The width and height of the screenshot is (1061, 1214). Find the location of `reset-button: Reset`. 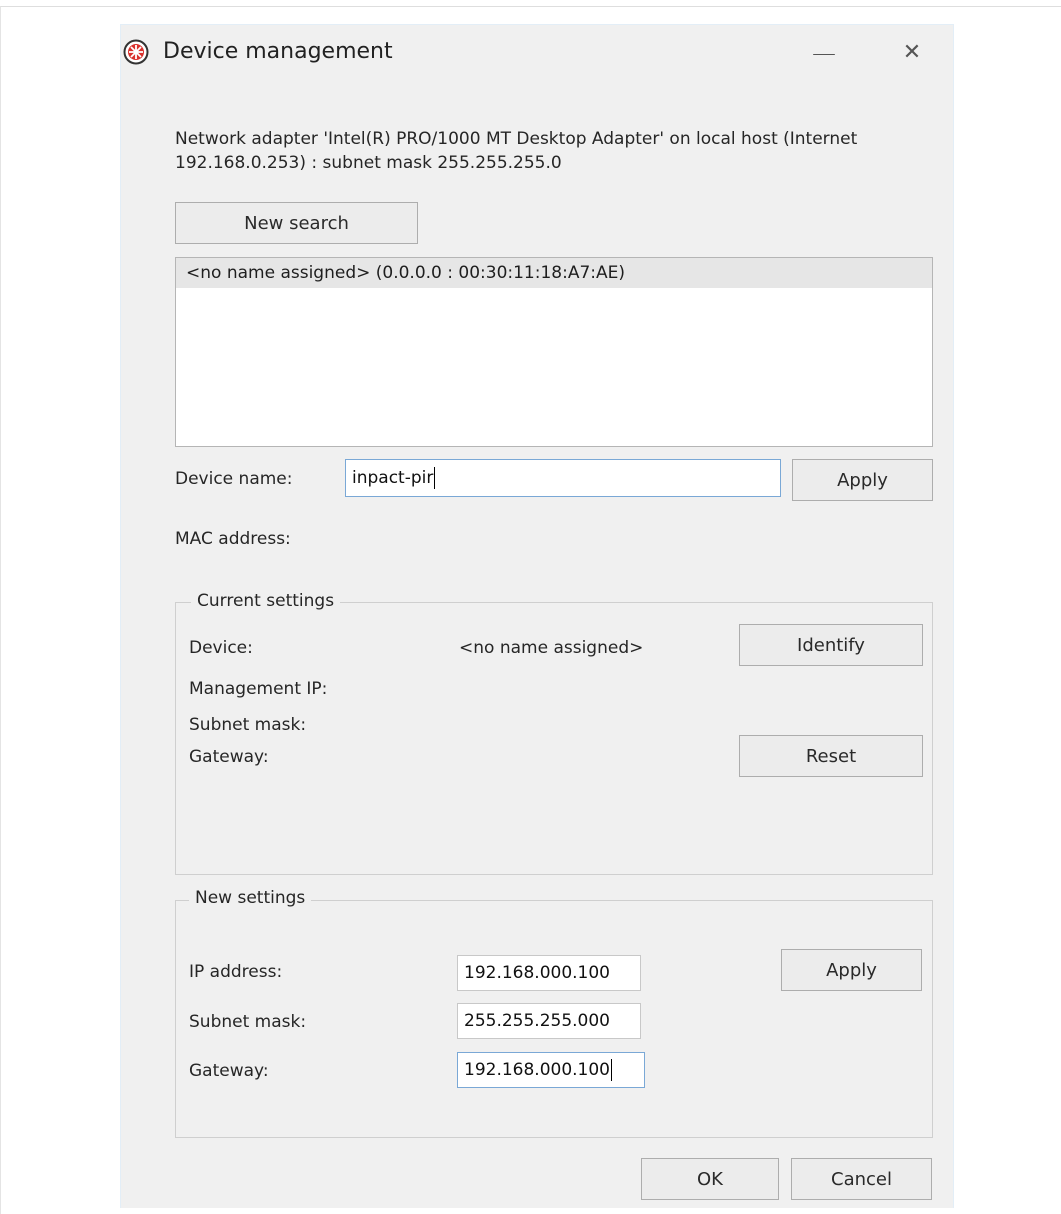

reset-button: Reset is located at coordinates (831, 756).